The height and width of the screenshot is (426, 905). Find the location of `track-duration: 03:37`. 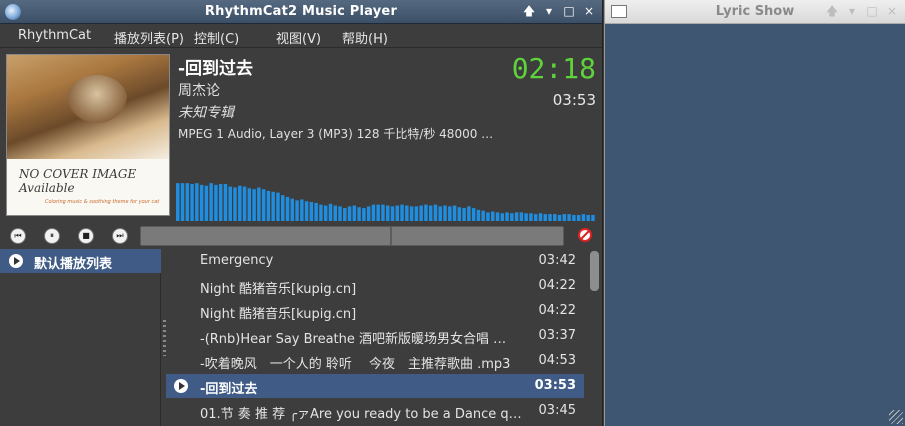

track-duration: 03:37 is located at coordinates (557, 335).